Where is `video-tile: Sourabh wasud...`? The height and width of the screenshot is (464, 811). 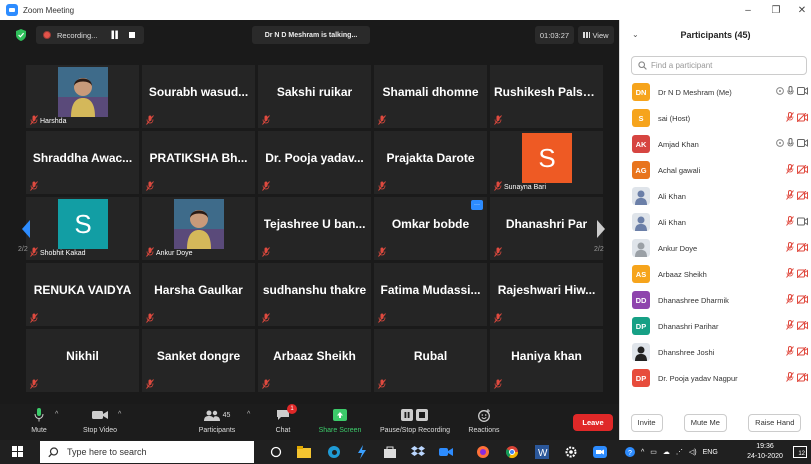 video-tile: Sourabh wasud... is located at coordinates (198, 96).